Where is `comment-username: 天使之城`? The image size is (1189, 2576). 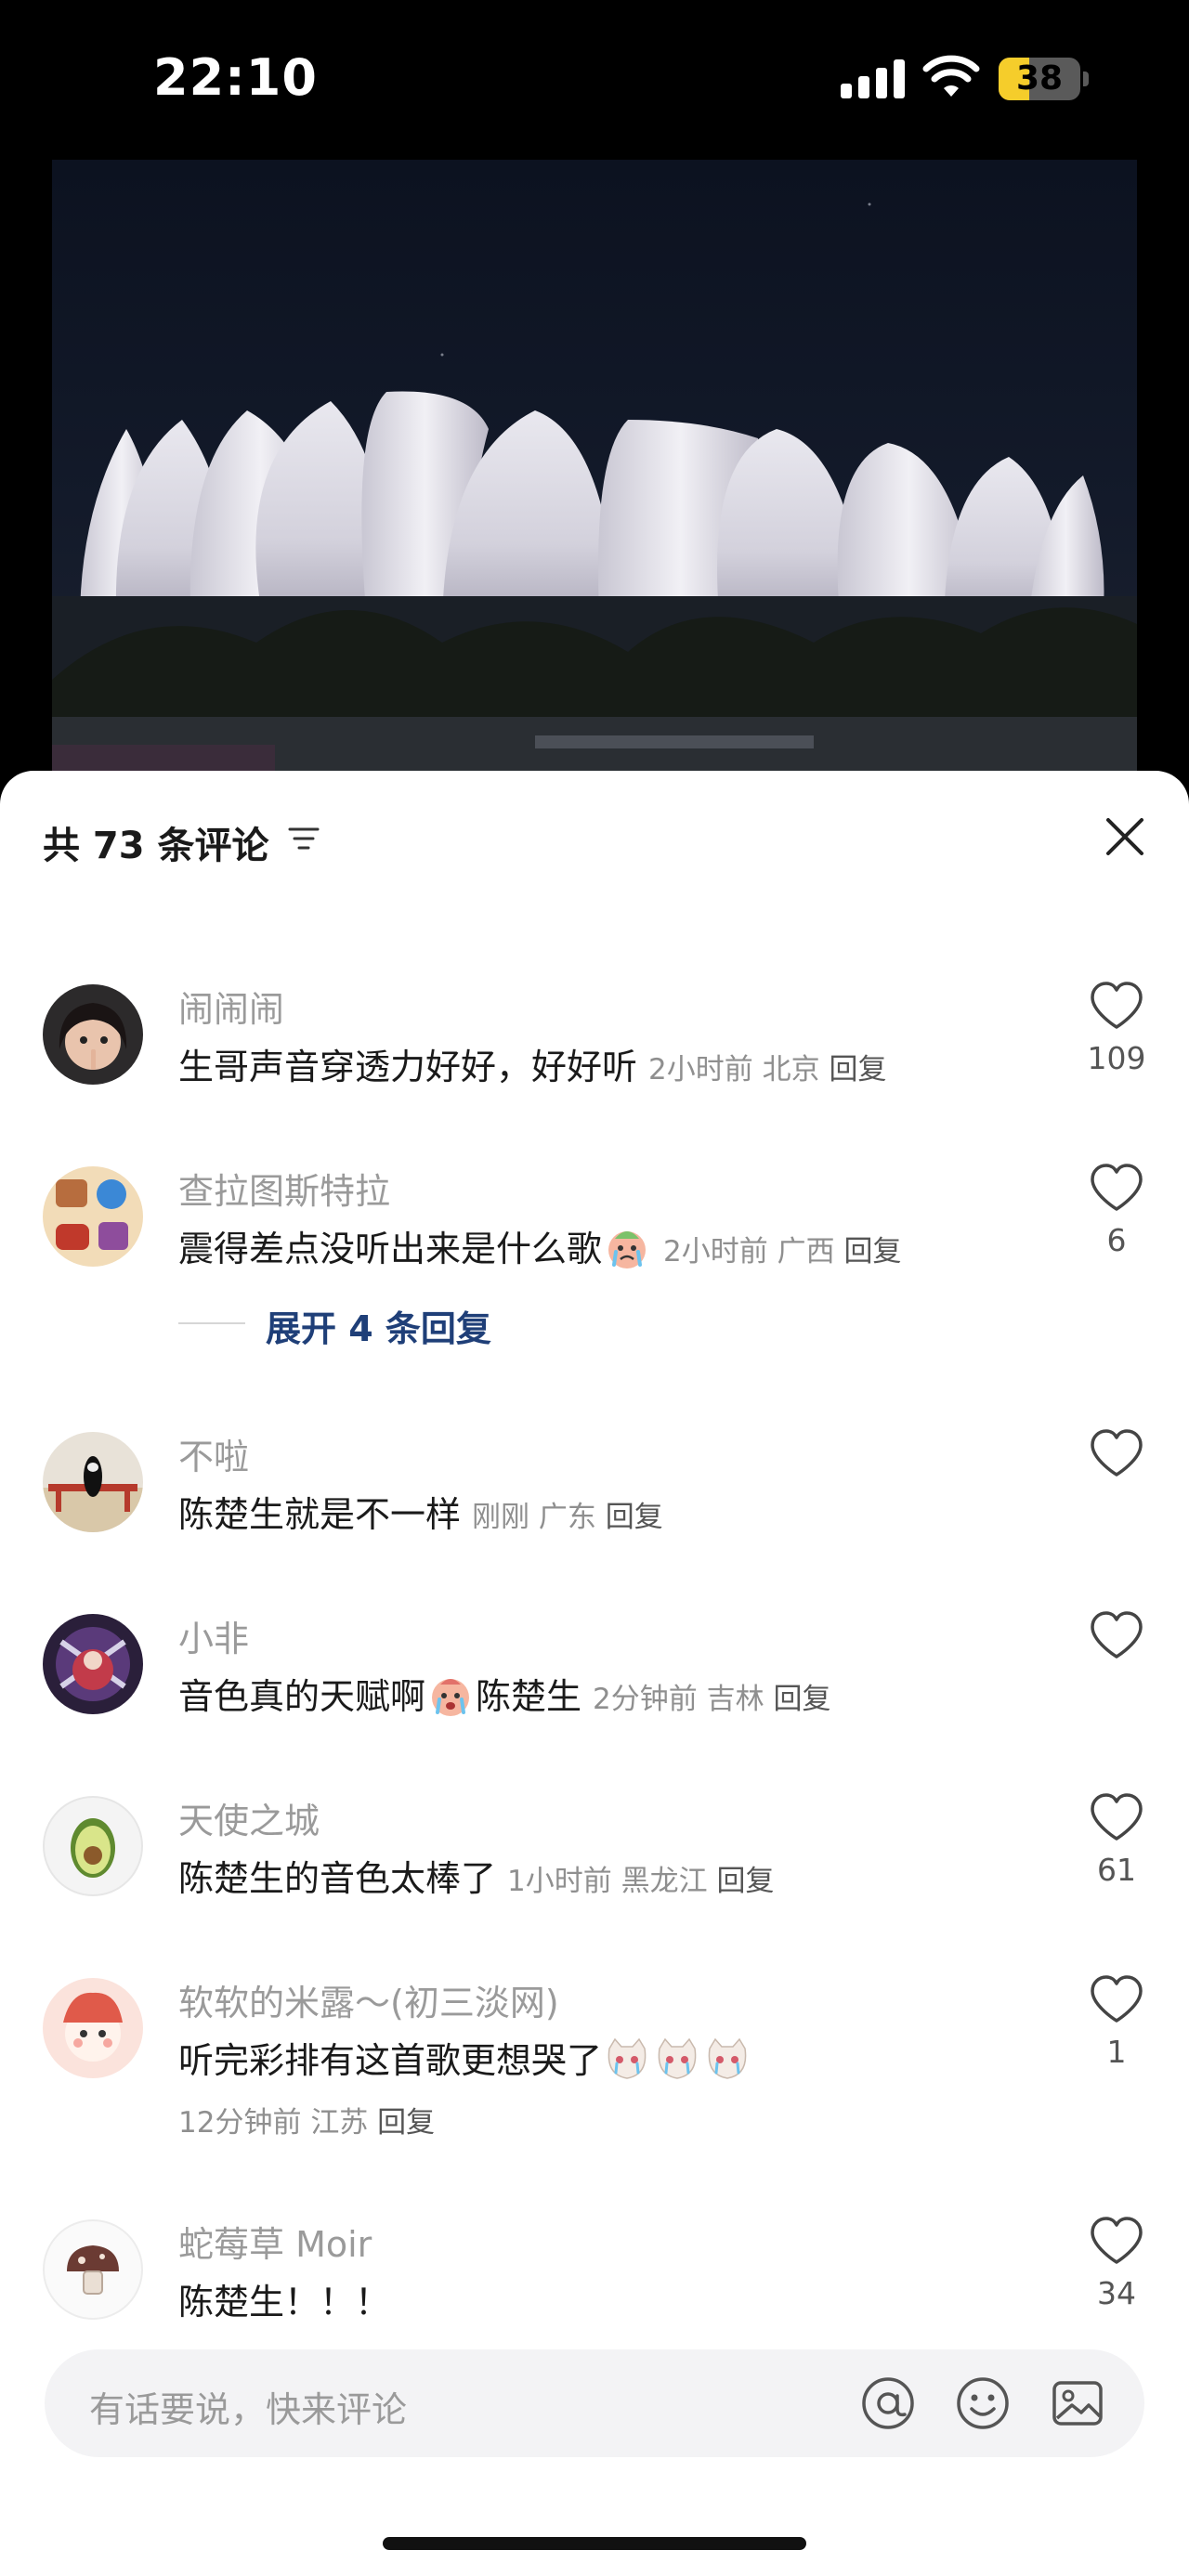
comment-username: 天使之城 is located at coordinates (249, 1818).